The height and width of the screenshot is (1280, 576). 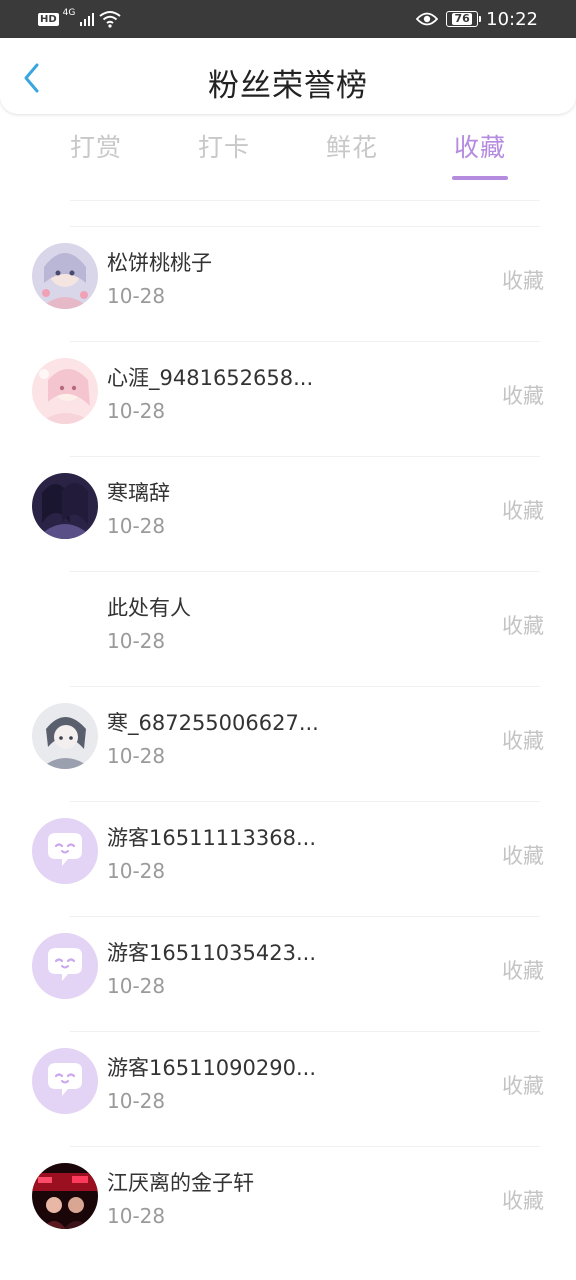 I want to click on signal-icon, so click(x=87, y=19).